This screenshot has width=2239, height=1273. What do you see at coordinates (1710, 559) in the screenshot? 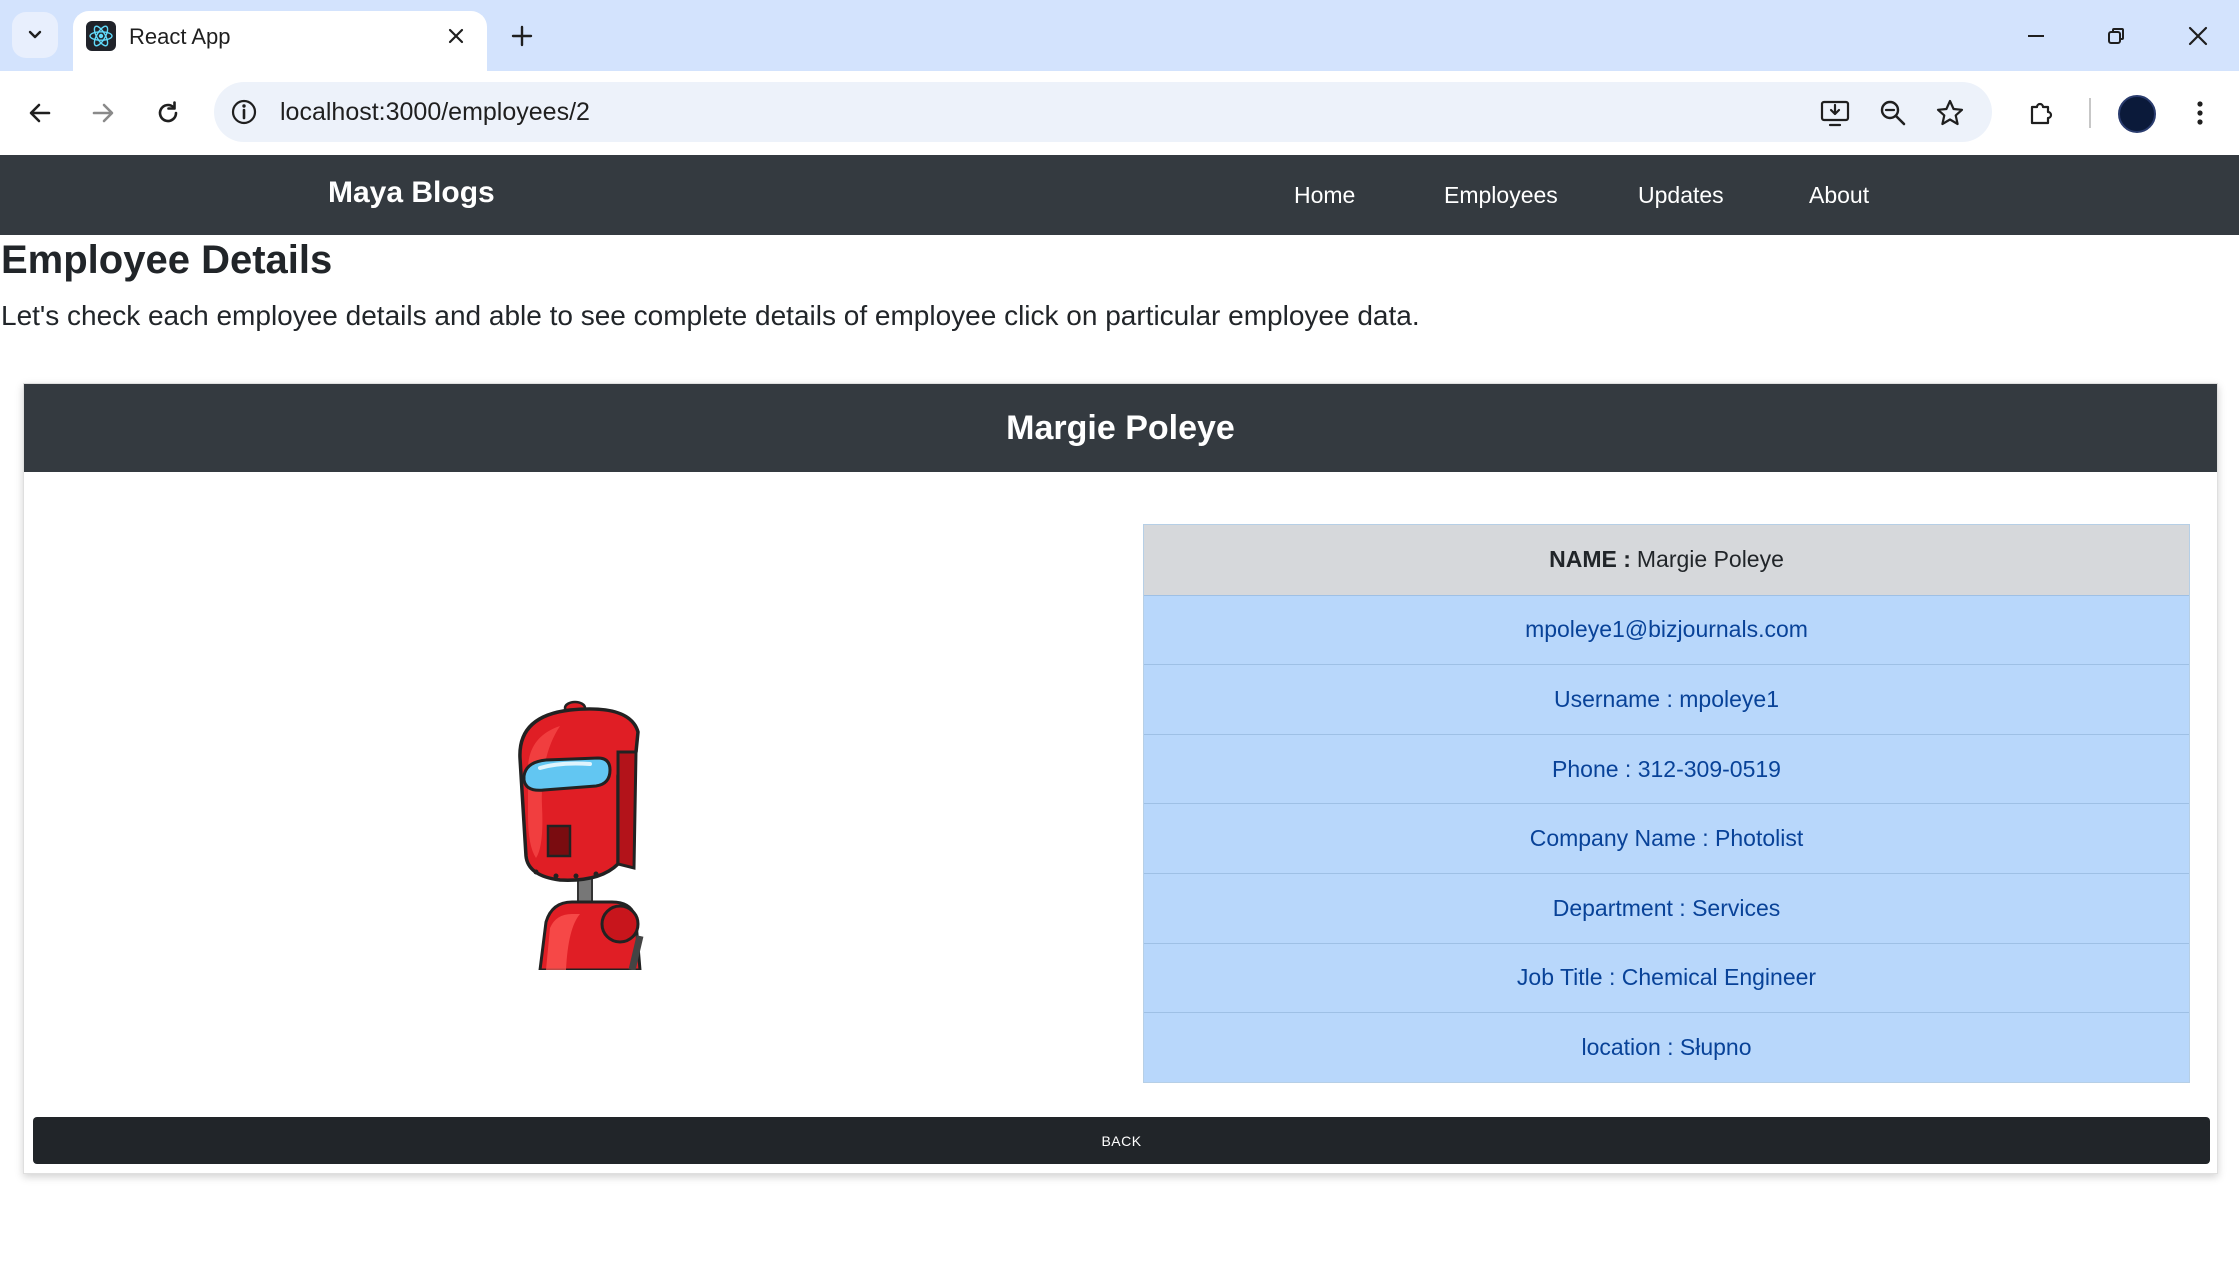
I see `detail-name-value: Margie Poleye` at bounding box center [1710, 559].